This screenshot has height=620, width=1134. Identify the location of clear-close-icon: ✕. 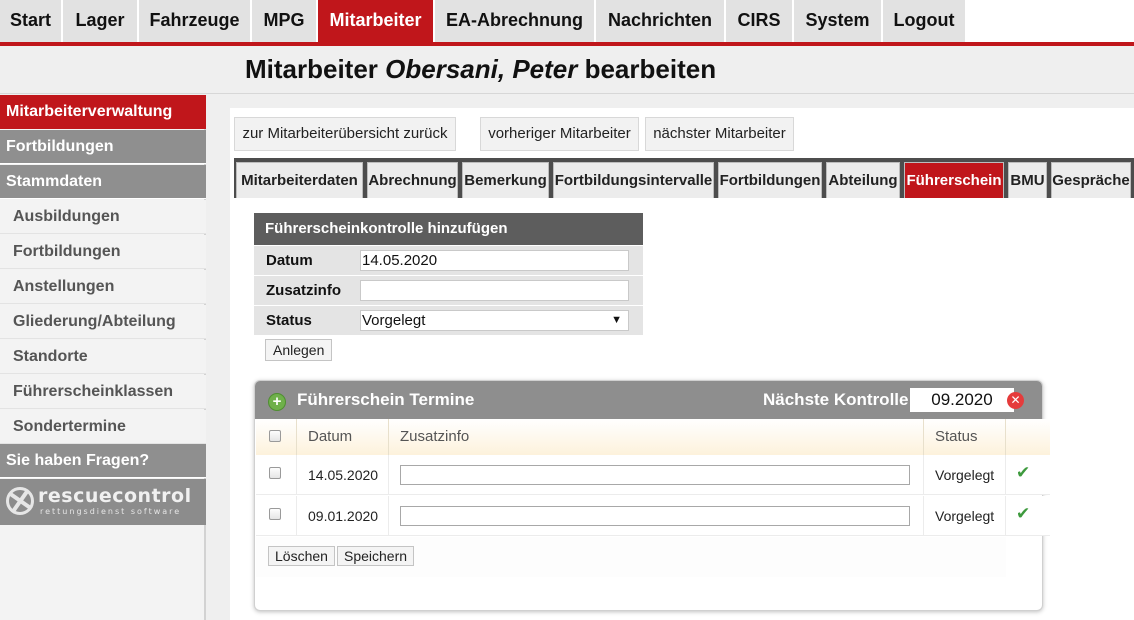
(1015, 400).